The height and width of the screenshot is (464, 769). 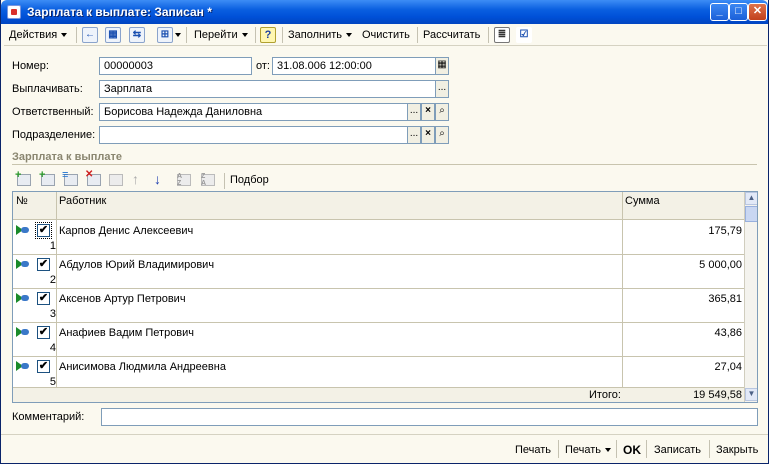 What do you see at coordinates (54, 135) in the screenshot?
I see `department-label: Подразделение:` at bounding box center [54, 135].